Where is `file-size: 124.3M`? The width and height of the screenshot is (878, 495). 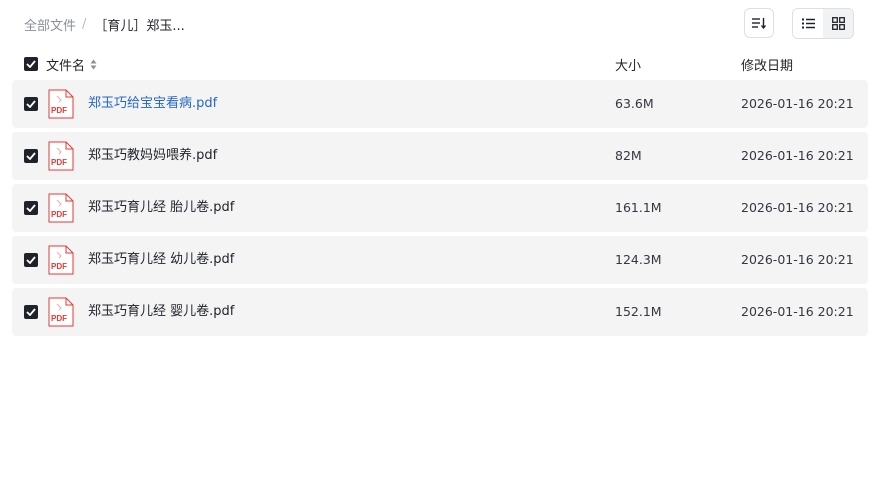 file-size: 124.3M is located at coordinates (638, 259).